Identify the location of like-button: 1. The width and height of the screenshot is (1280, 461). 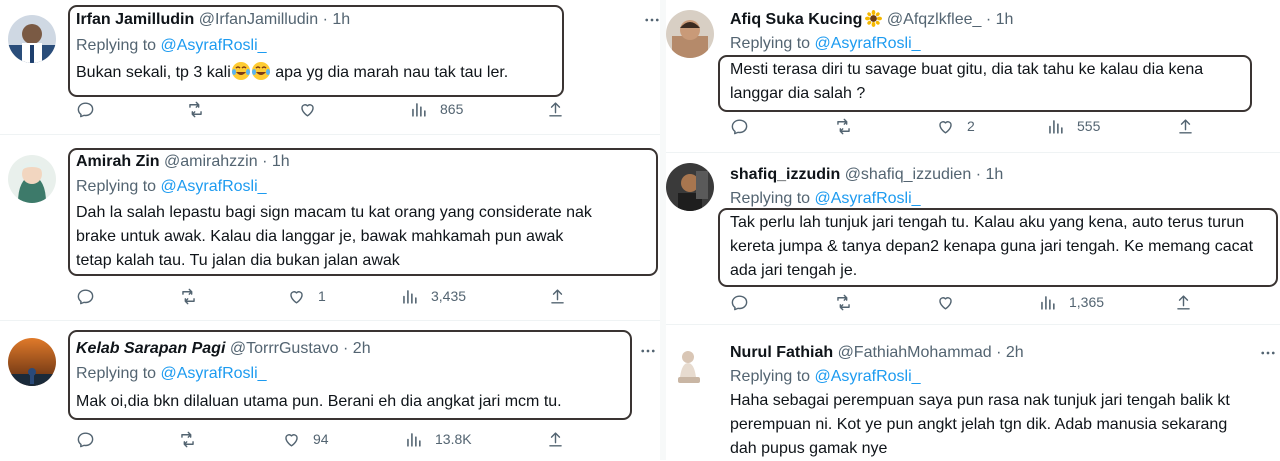
(306, 296).